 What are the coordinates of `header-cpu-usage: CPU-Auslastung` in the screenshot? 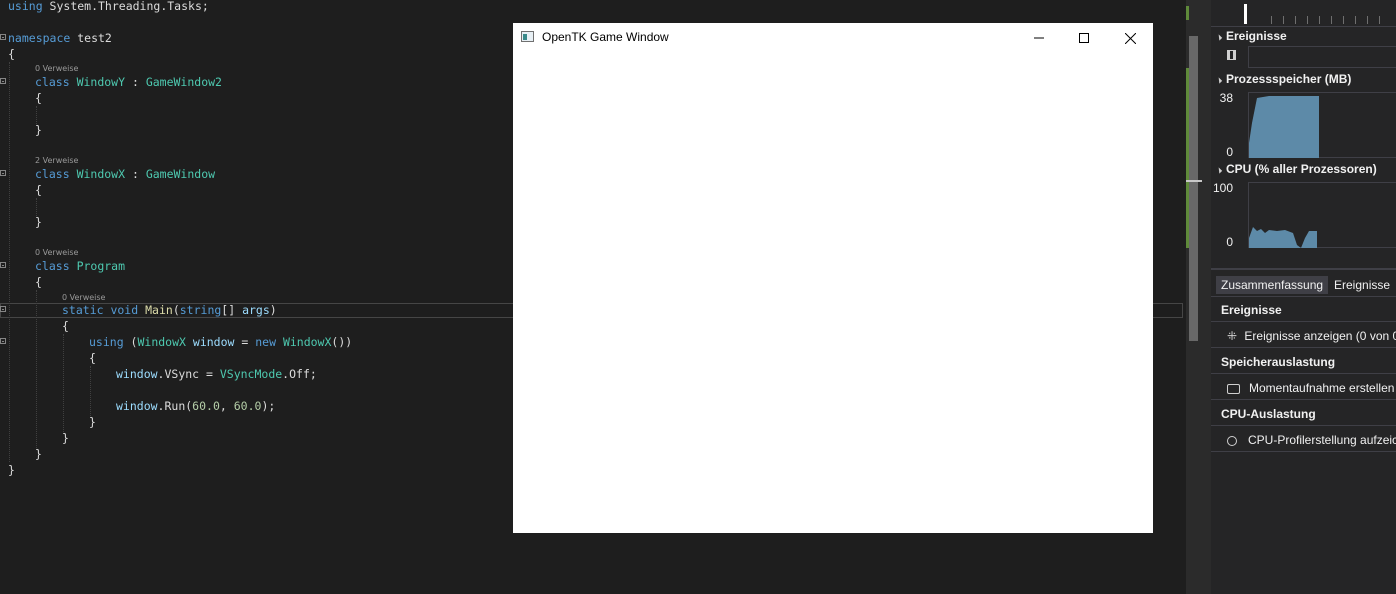 It's located at (1268, 414).